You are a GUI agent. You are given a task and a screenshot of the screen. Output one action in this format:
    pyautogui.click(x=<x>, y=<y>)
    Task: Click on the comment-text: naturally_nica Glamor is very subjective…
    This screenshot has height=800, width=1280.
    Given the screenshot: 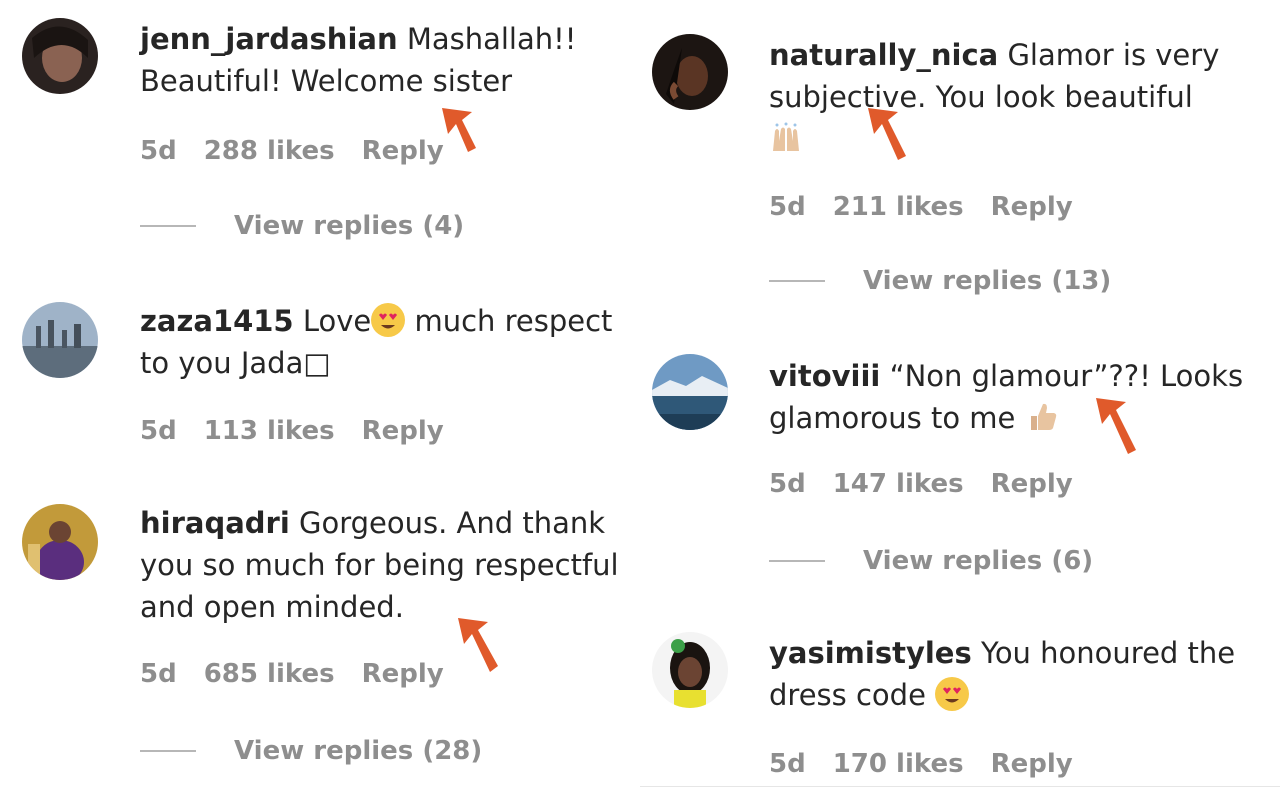 What is the action you would take?
    pyautogui.click(x=1021, y=97)
    